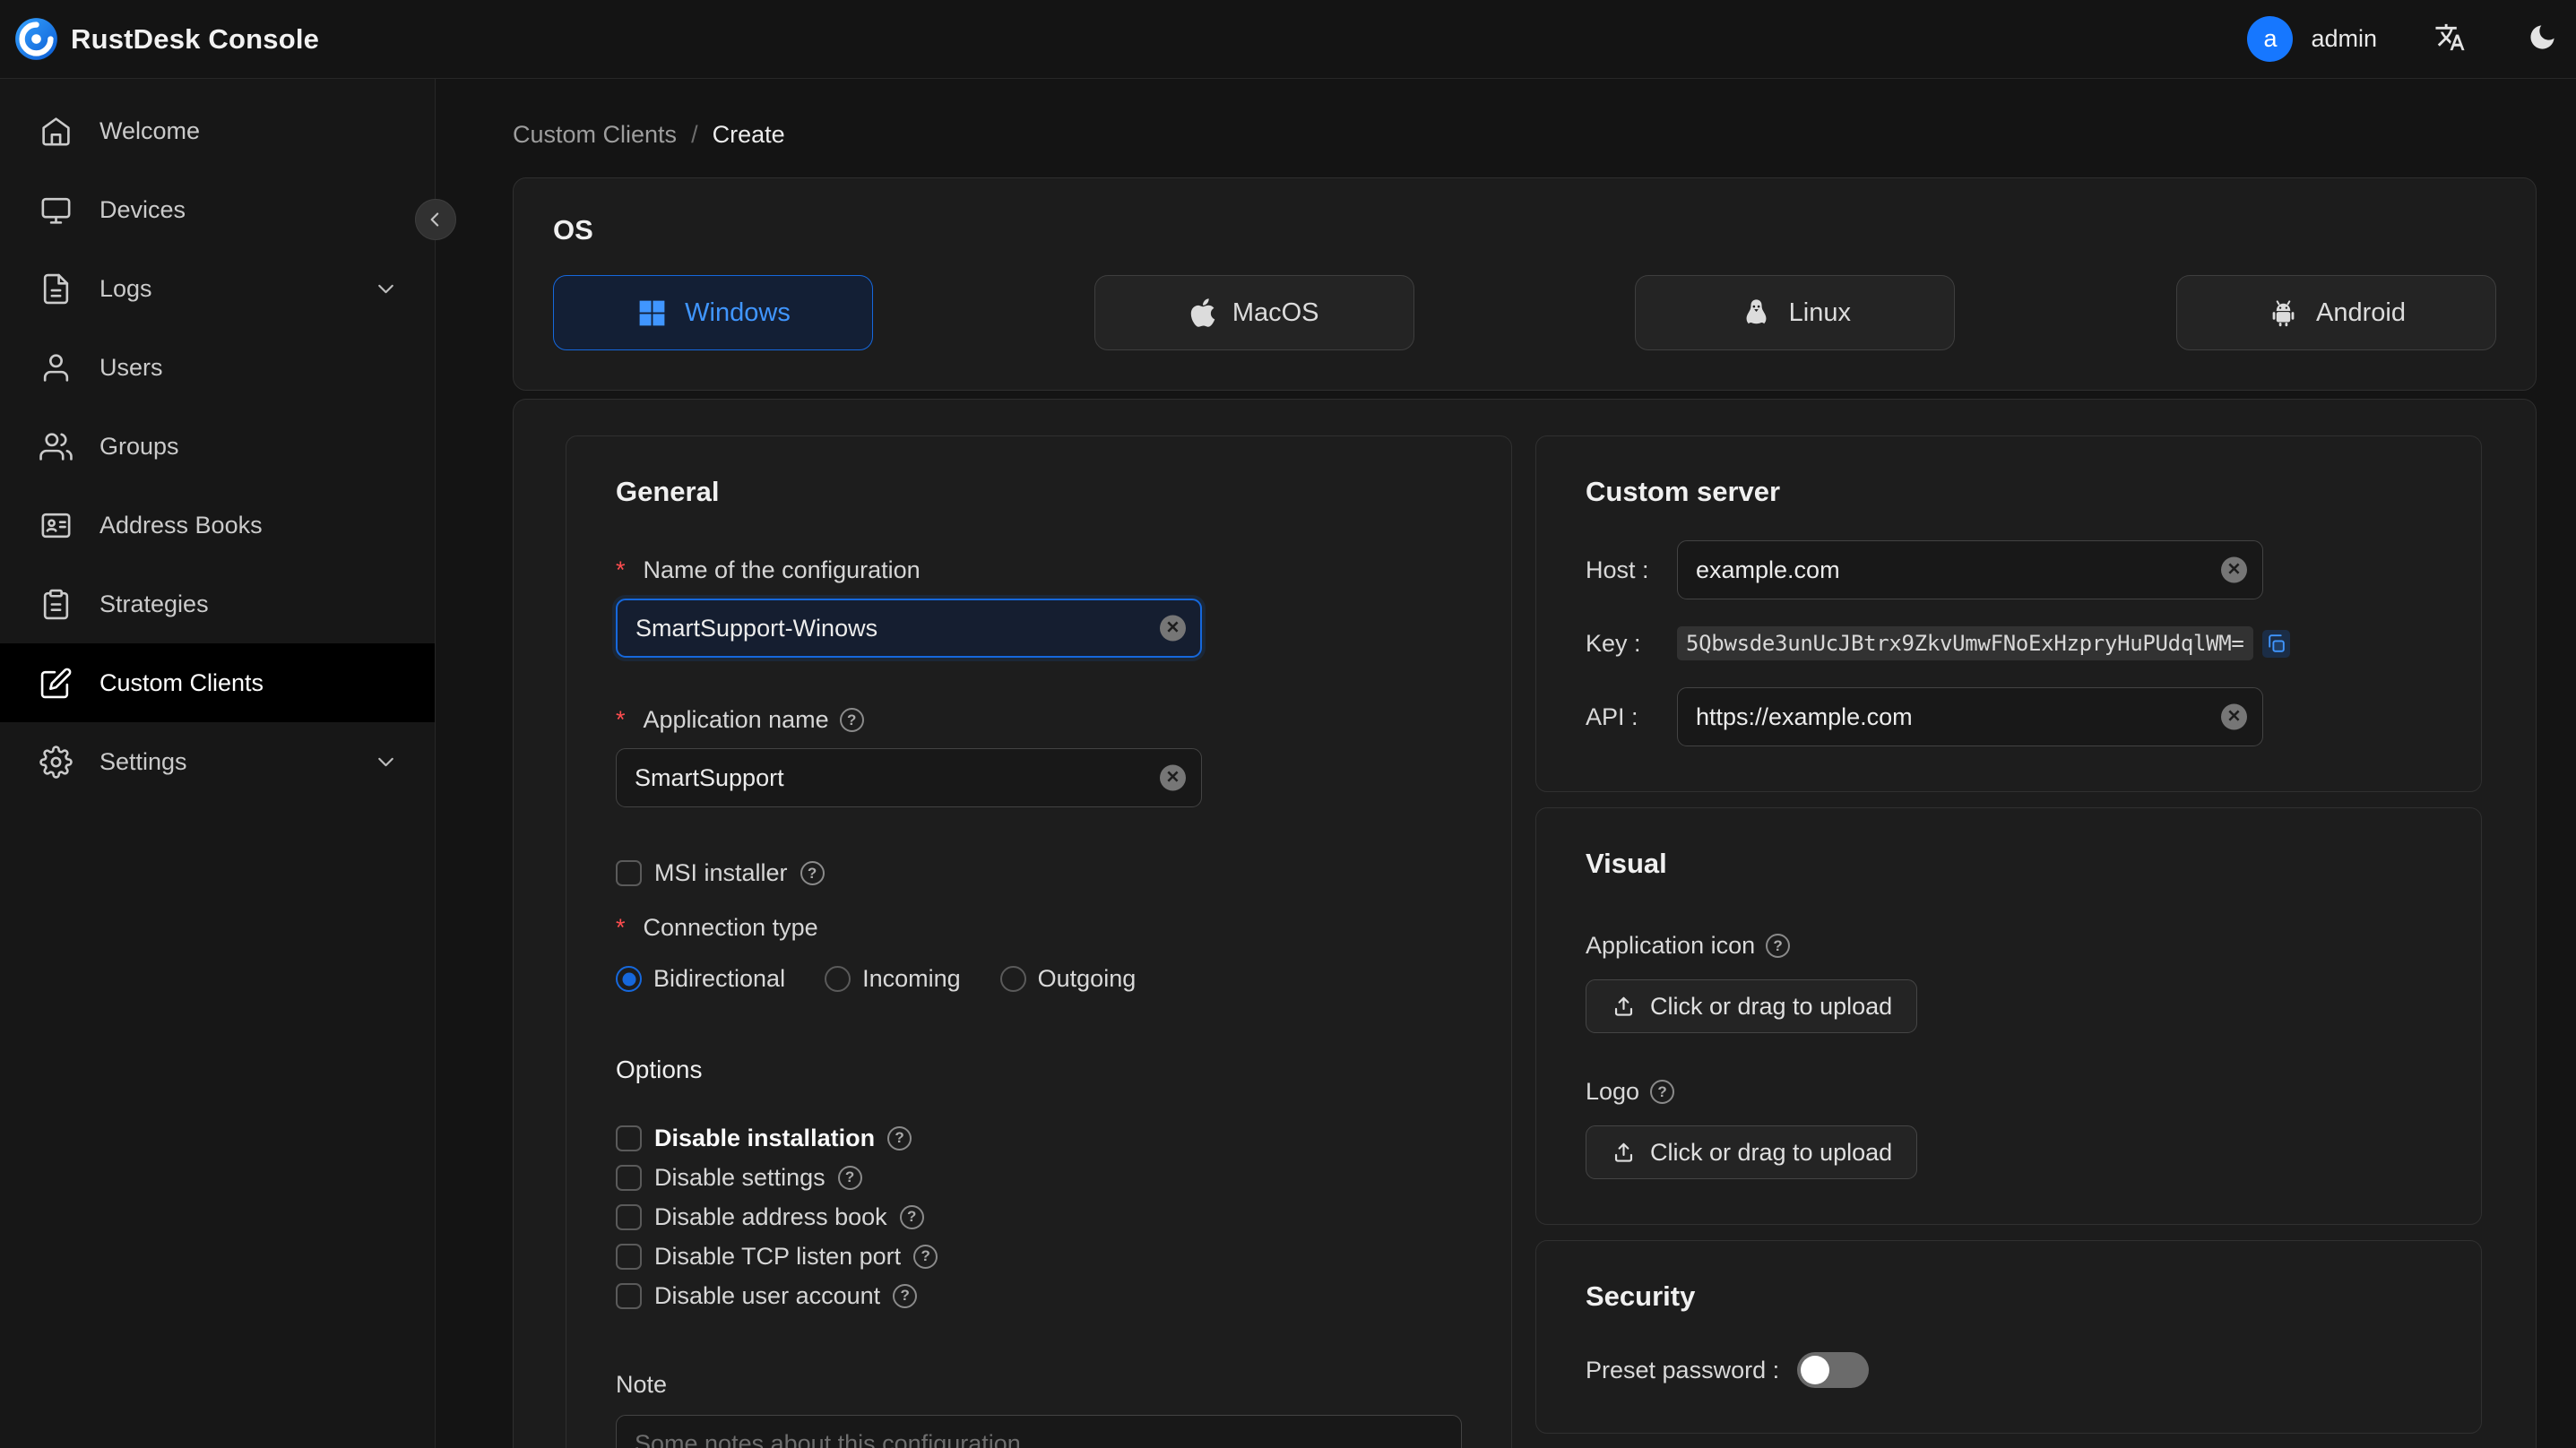  Describe the element at coordinates (2283, 313) in the screenshot. I see `android-icon` at that location.